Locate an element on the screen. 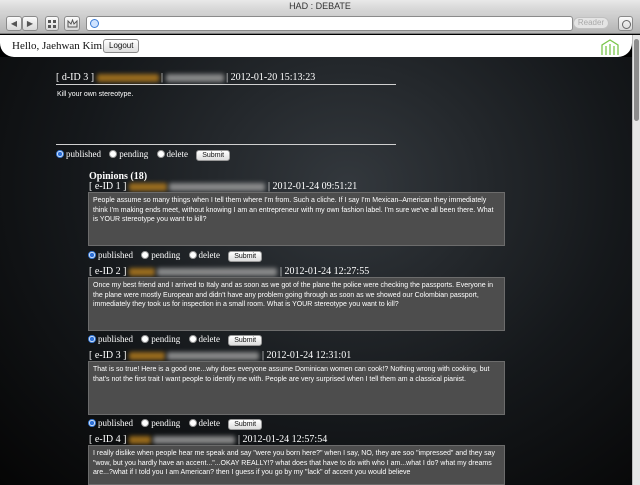 The height and width of the screenshot is (485, 640). debate-bottom-divider is located at coordinates (226, 144).